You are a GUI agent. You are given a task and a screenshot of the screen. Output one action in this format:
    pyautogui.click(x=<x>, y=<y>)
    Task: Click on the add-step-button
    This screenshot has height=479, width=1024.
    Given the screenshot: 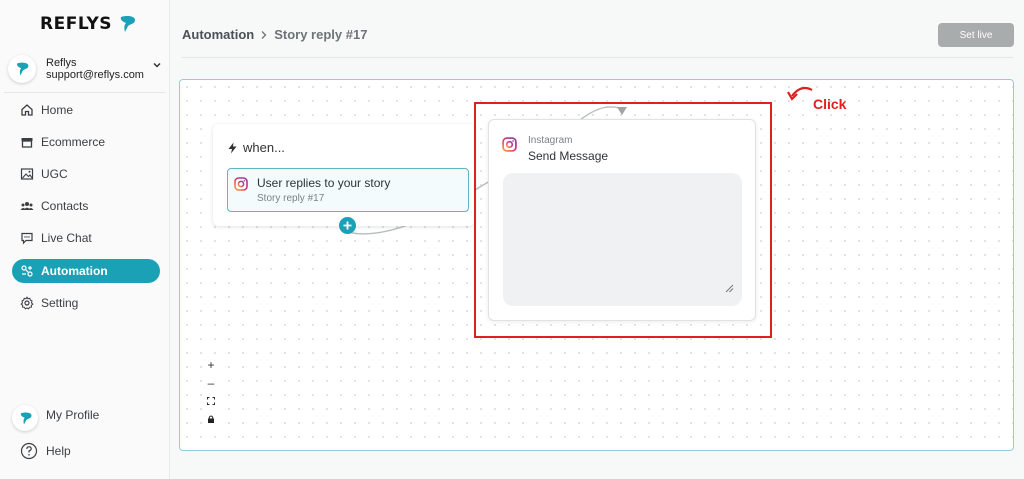 What is the action you would take?
    pyautogui.click(x=347, y=225)
    